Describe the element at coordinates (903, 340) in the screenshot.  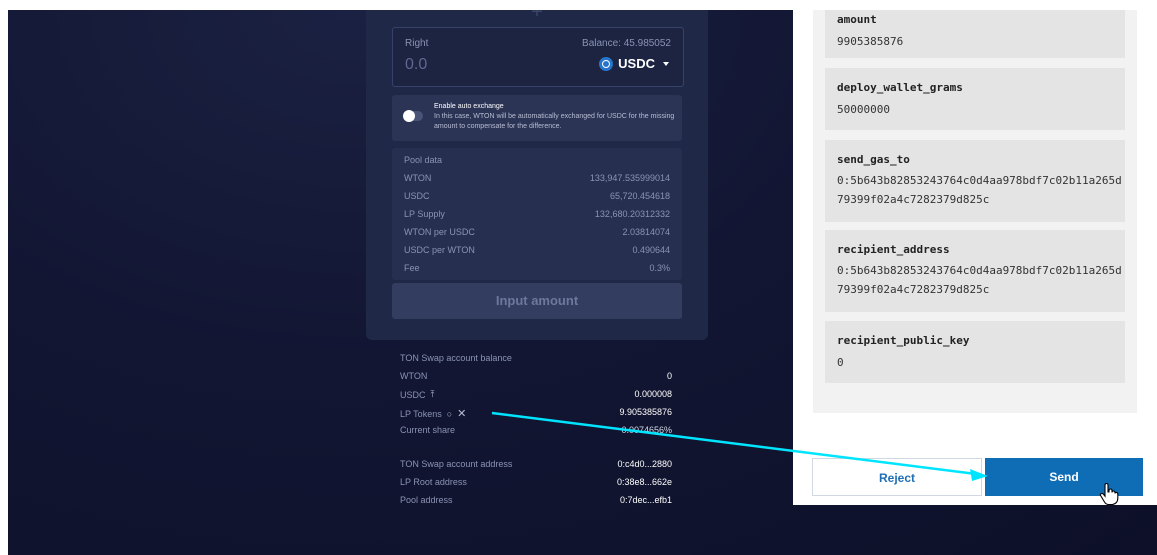
I see `param-name: recipient_public_key` at that location.